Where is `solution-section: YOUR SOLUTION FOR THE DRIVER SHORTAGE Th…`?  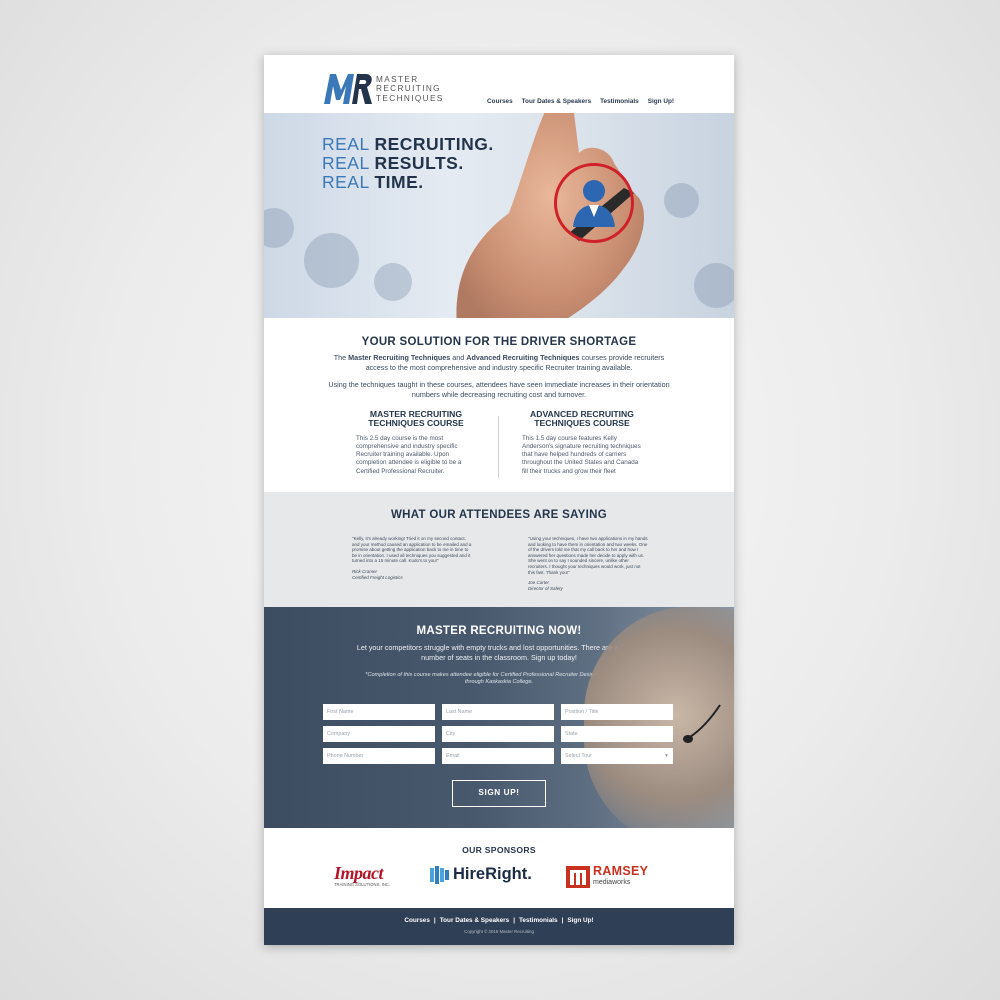 solution-section: YOUR SOLUTION FOR THE DRIVER SHORTAGE Th… is located at coordinates (499, 405).